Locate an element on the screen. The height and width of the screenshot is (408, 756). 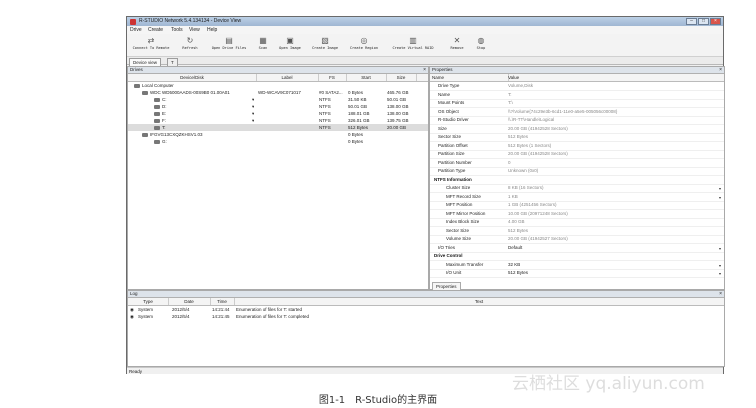
open-files-icon: ▤ is located at coordinates (229, 40).